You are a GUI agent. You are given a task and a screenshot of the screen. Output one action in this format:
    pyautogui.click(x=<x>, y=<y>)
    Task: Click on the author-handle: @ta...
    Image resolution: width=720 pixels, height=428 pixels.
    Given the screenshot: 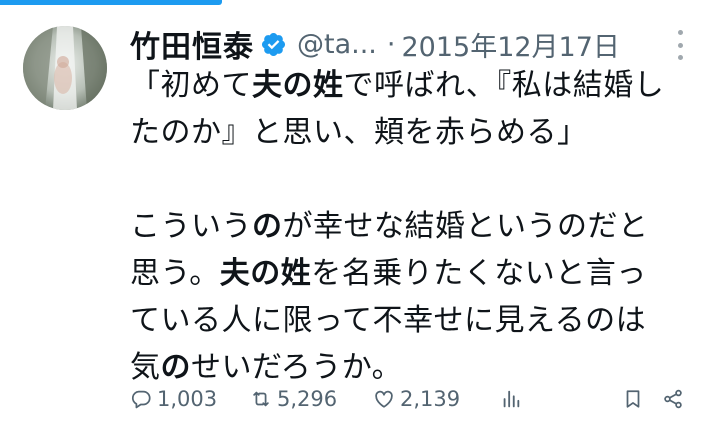 What is the action you would take?
    pyautogui.click(x=337, y=44)
    